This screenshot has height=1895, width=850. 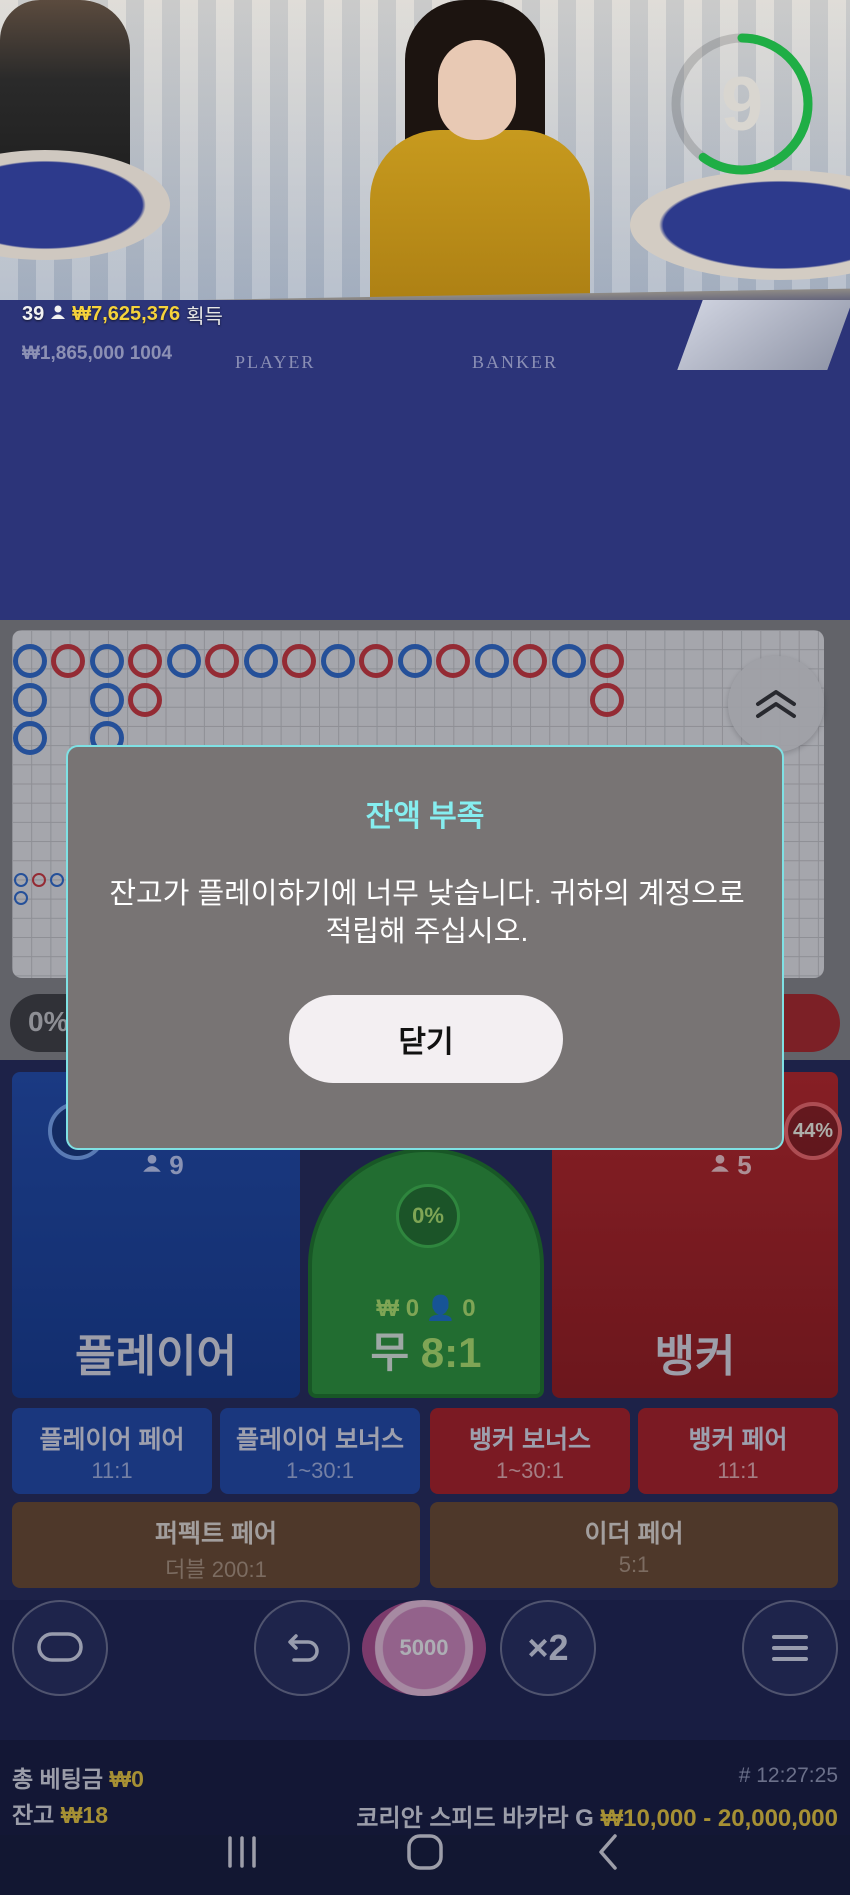 I want to click on dialog-title: 잔액 부족, so click(x=425, y=816).